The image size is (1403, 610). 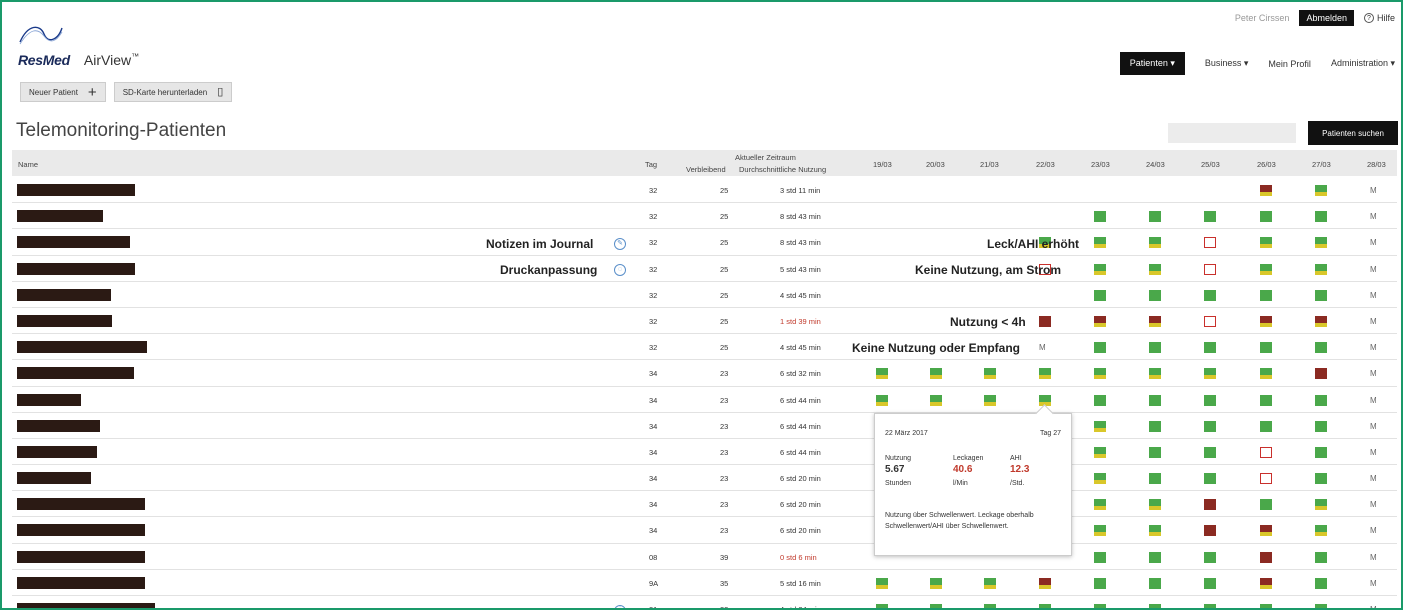 What do you see at coordinates (704, 321) in the screenshot?
I see `table-row: 32 25 1 std 39 min M` at bounding box center [704, 321].